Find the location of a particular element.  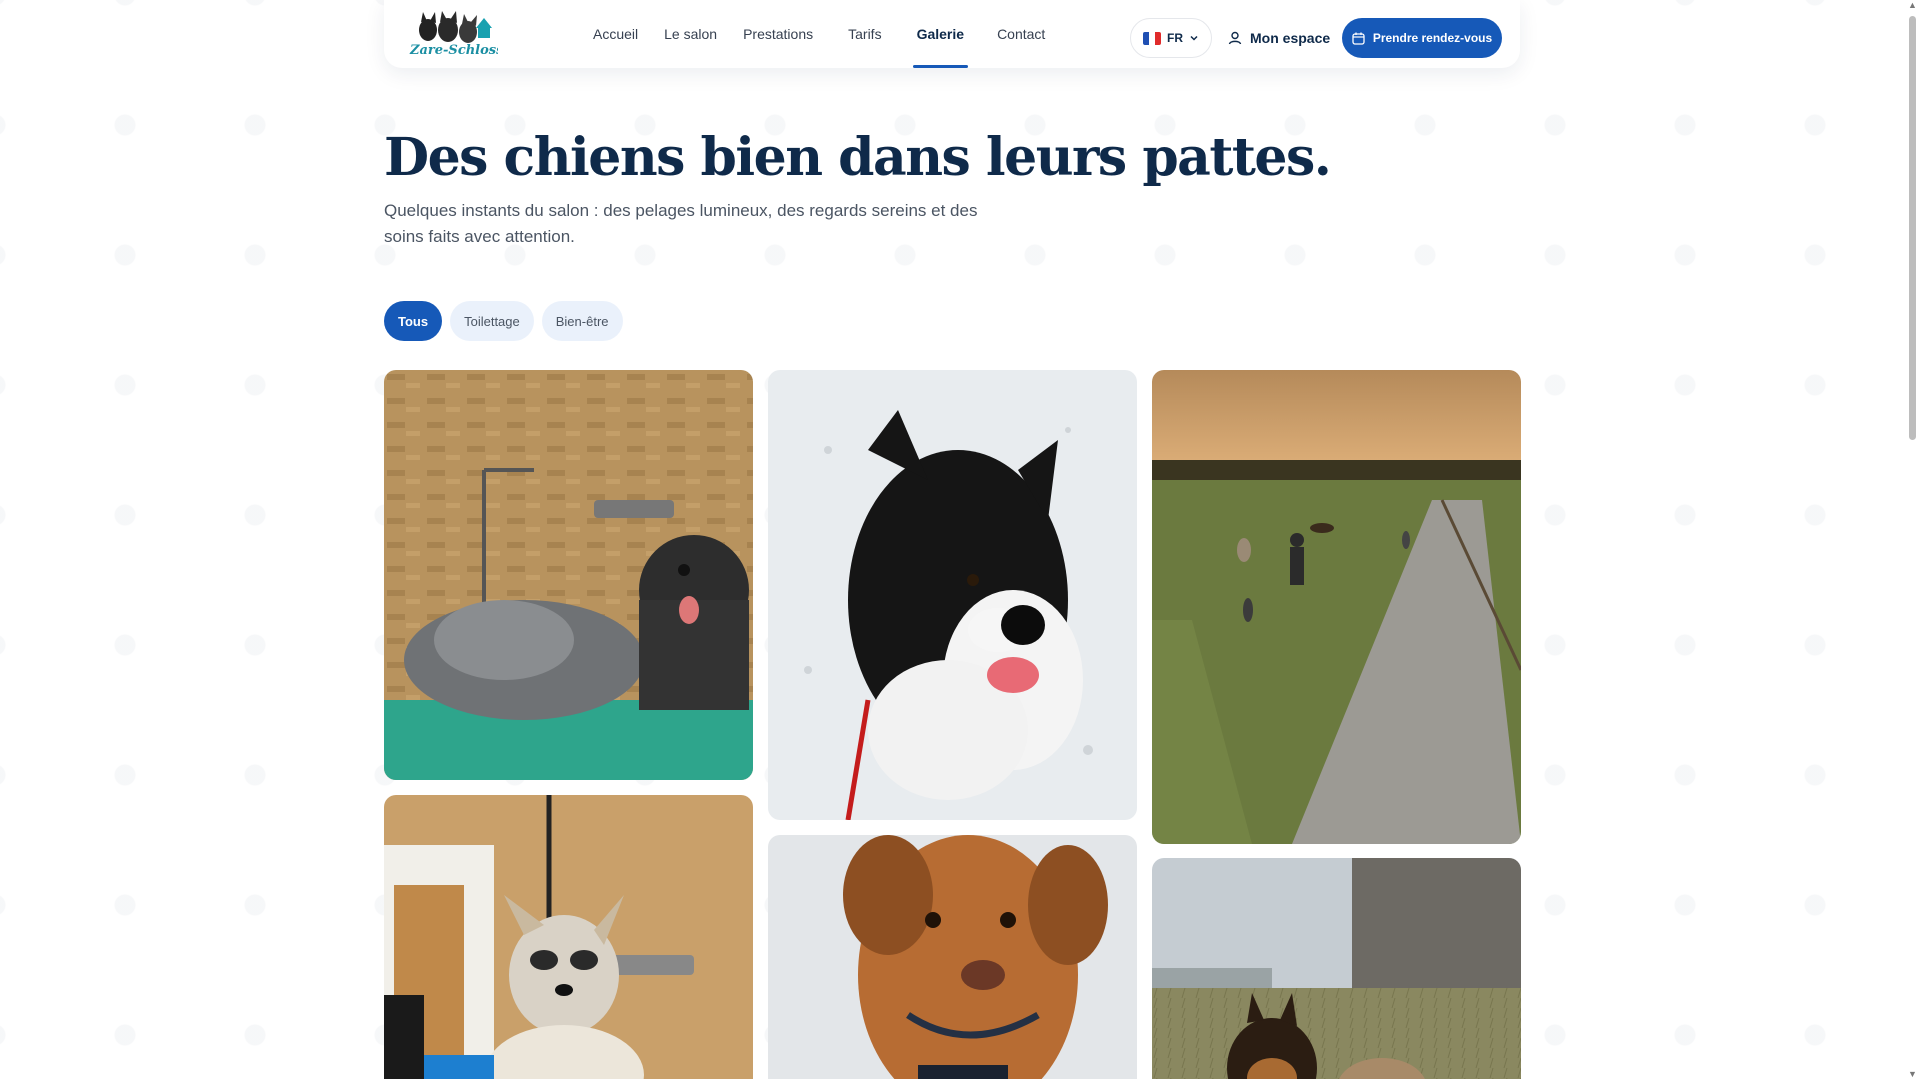

nav-item-prestations: Prestations is located at coordinates (778, 34).